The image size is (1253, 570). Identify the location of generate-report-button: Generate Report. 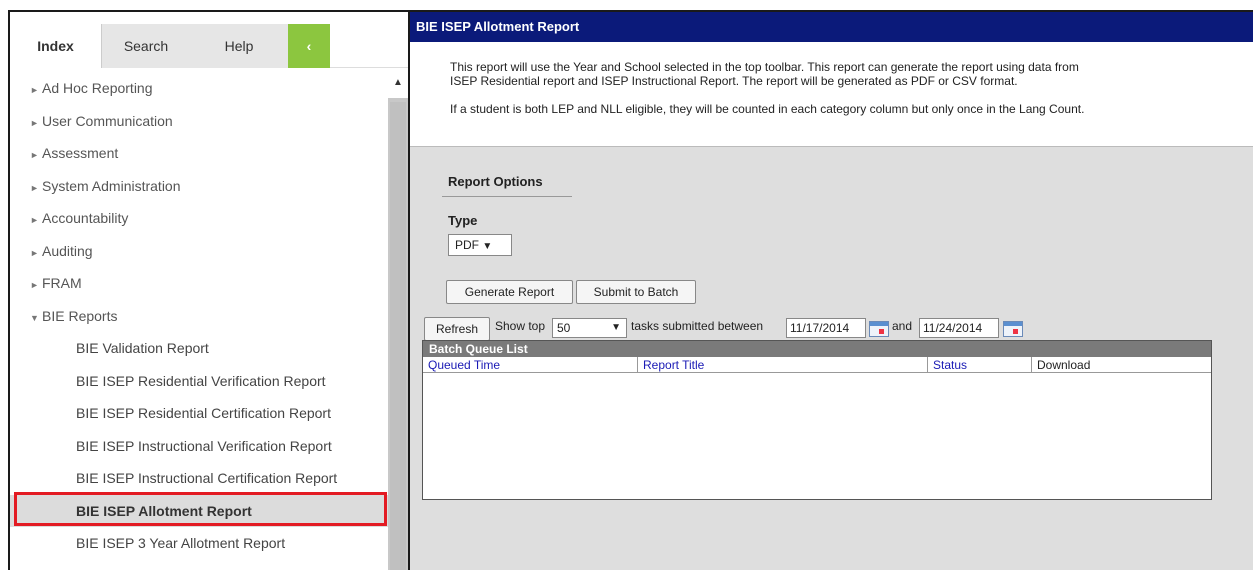
(509, 292).